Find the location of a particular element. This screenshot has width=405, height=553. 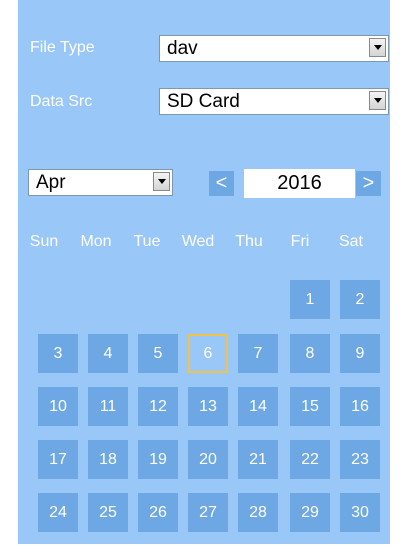

weekday-label: Fri is located at coordinates (300, 241).